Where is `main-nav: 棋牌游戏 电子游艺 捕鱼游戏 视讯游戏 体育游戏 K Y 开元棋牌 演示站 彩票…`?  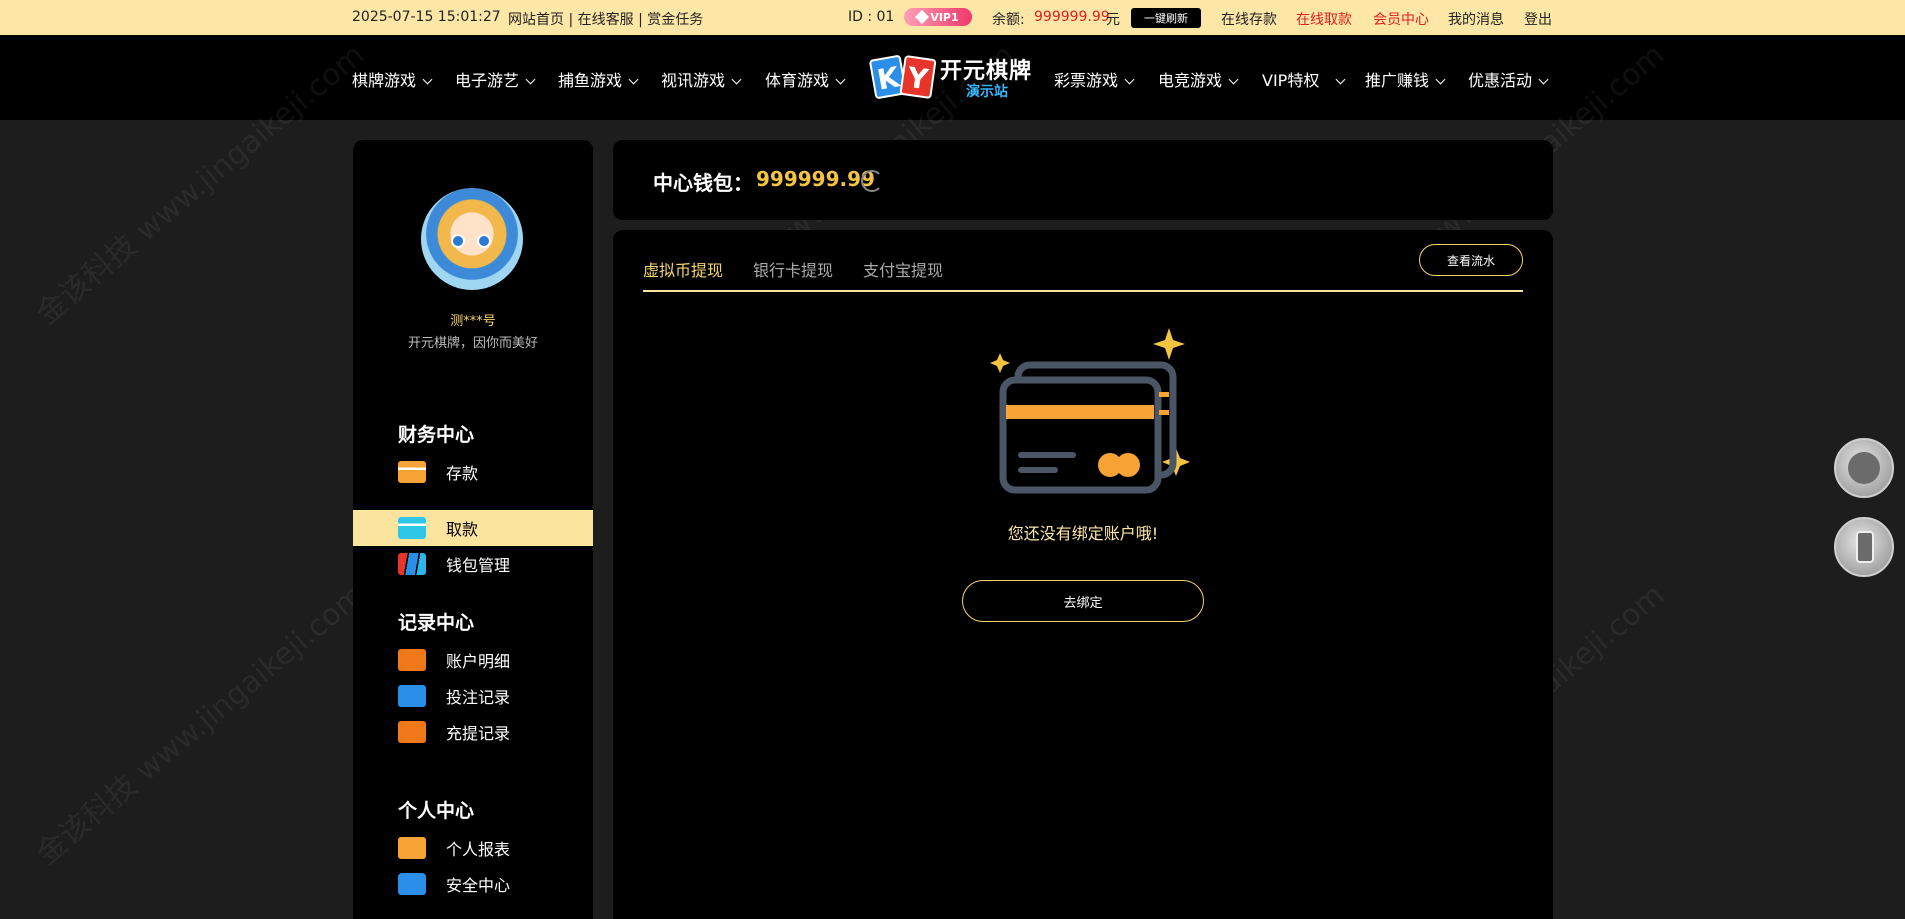 main-nav: 棋牌游戏 电子游艺 捕鱼游戏 视讯游戏 体育游戏 K Y 开元棋牌 演示站 彩票… is located at coordinates (952, 77).